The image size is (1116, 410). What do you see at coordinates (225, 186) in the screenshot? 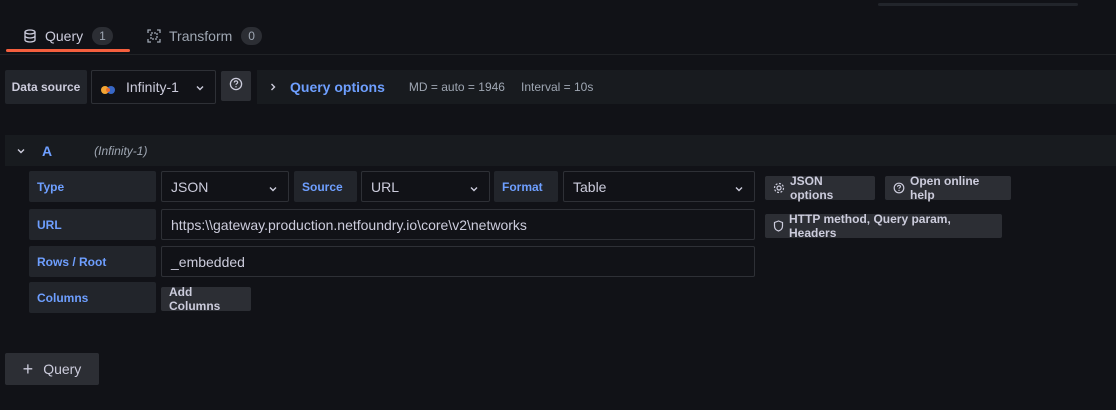
I see `type-select: JSON` at bounding box center [225, 186].